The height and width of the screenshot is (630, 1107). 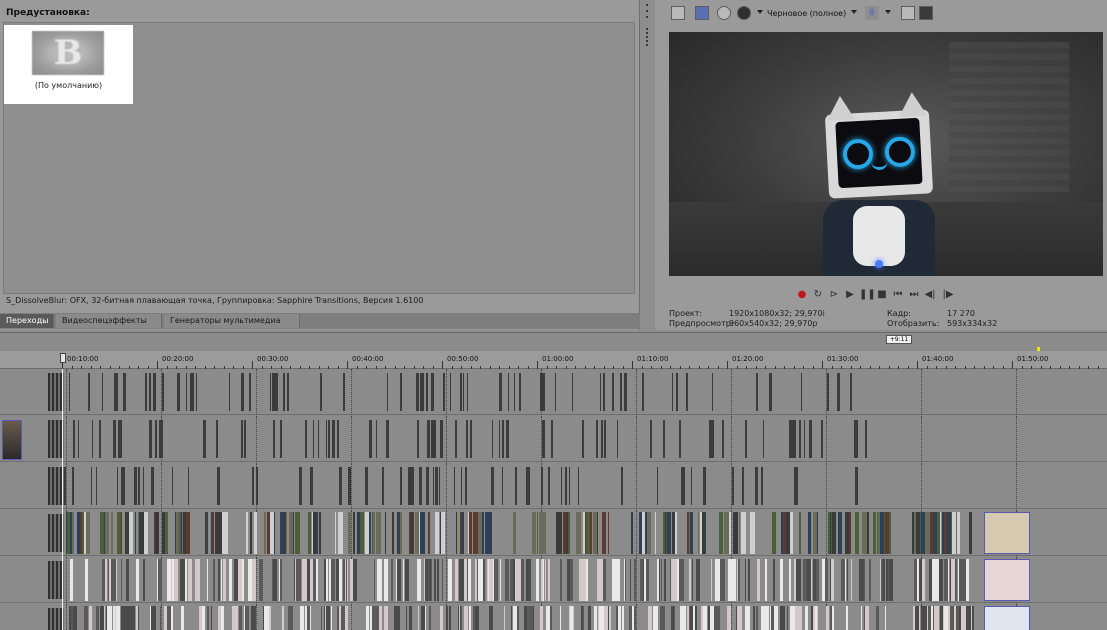 What do you see at coordinates (926, 13) in the screenshot?
I see `save-snapshot-button` at bounding box center [926, 13].